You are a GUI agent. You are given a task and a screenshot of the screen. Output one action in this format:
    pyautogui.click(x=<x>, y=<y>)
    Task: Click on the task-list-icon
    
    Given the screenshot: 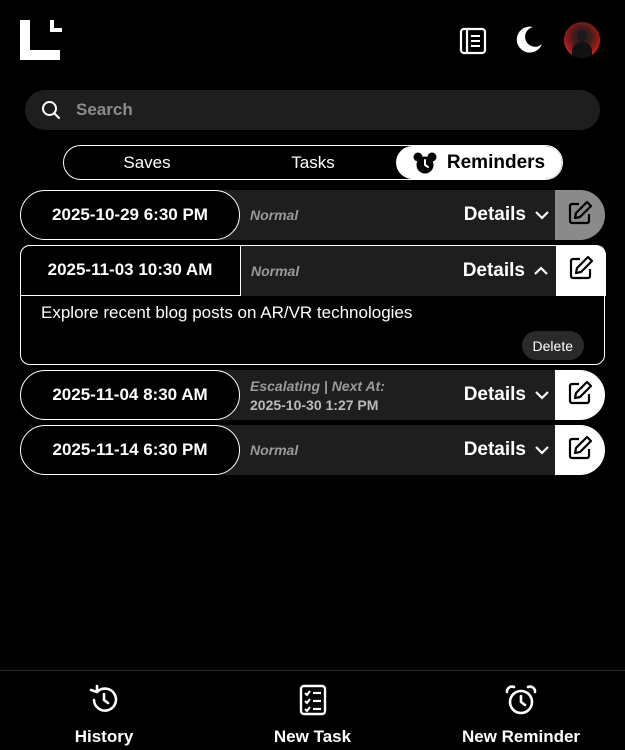 What is the action you would take?
    pyautogui.click(x=313, y=700)
    